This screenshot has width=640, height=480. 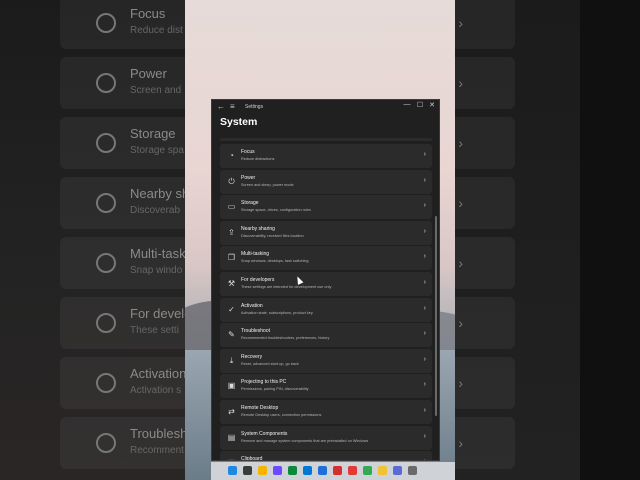 What do you see at coordinates (148, 13) in the screenshot?
I see `background-item-title: Focus` at bounding box center [148, 13].